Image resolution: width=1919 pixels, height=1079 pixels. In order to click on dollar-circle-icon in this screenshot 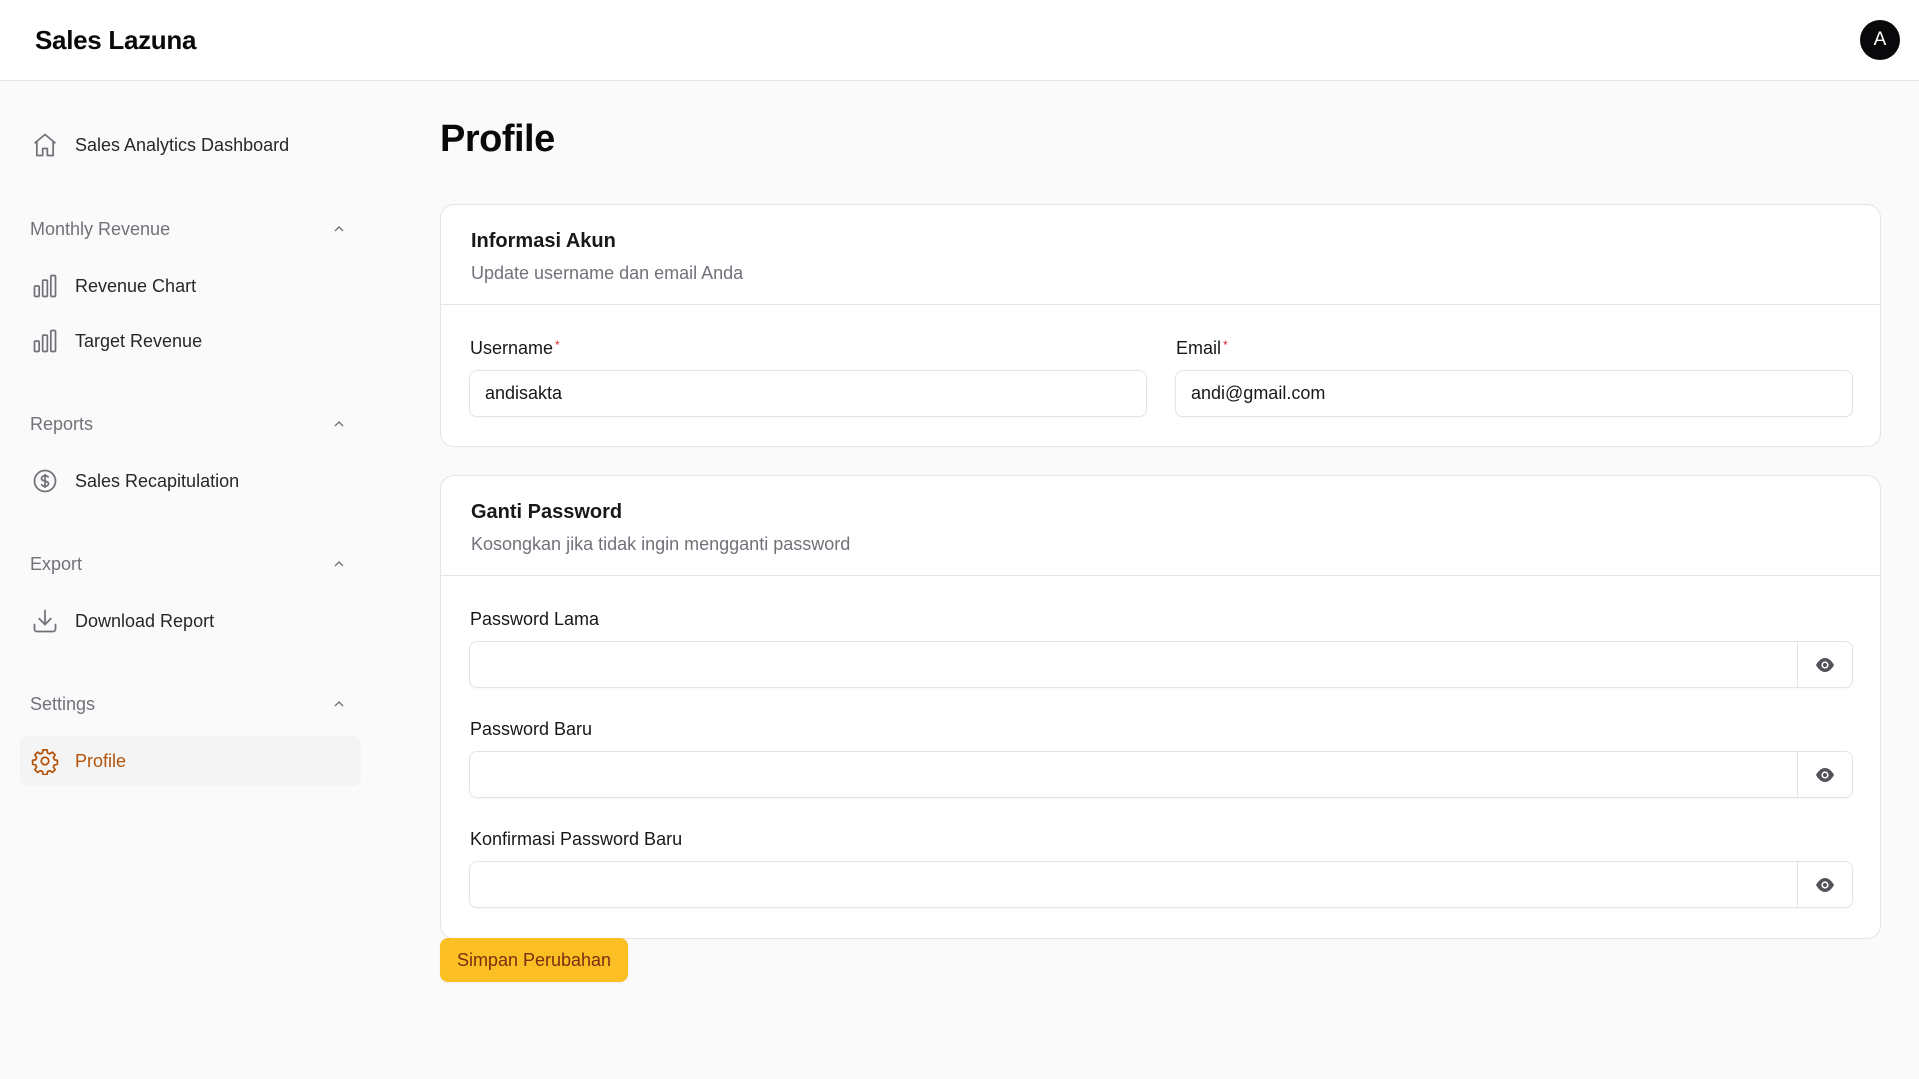, I will do `click(45, 481)`.